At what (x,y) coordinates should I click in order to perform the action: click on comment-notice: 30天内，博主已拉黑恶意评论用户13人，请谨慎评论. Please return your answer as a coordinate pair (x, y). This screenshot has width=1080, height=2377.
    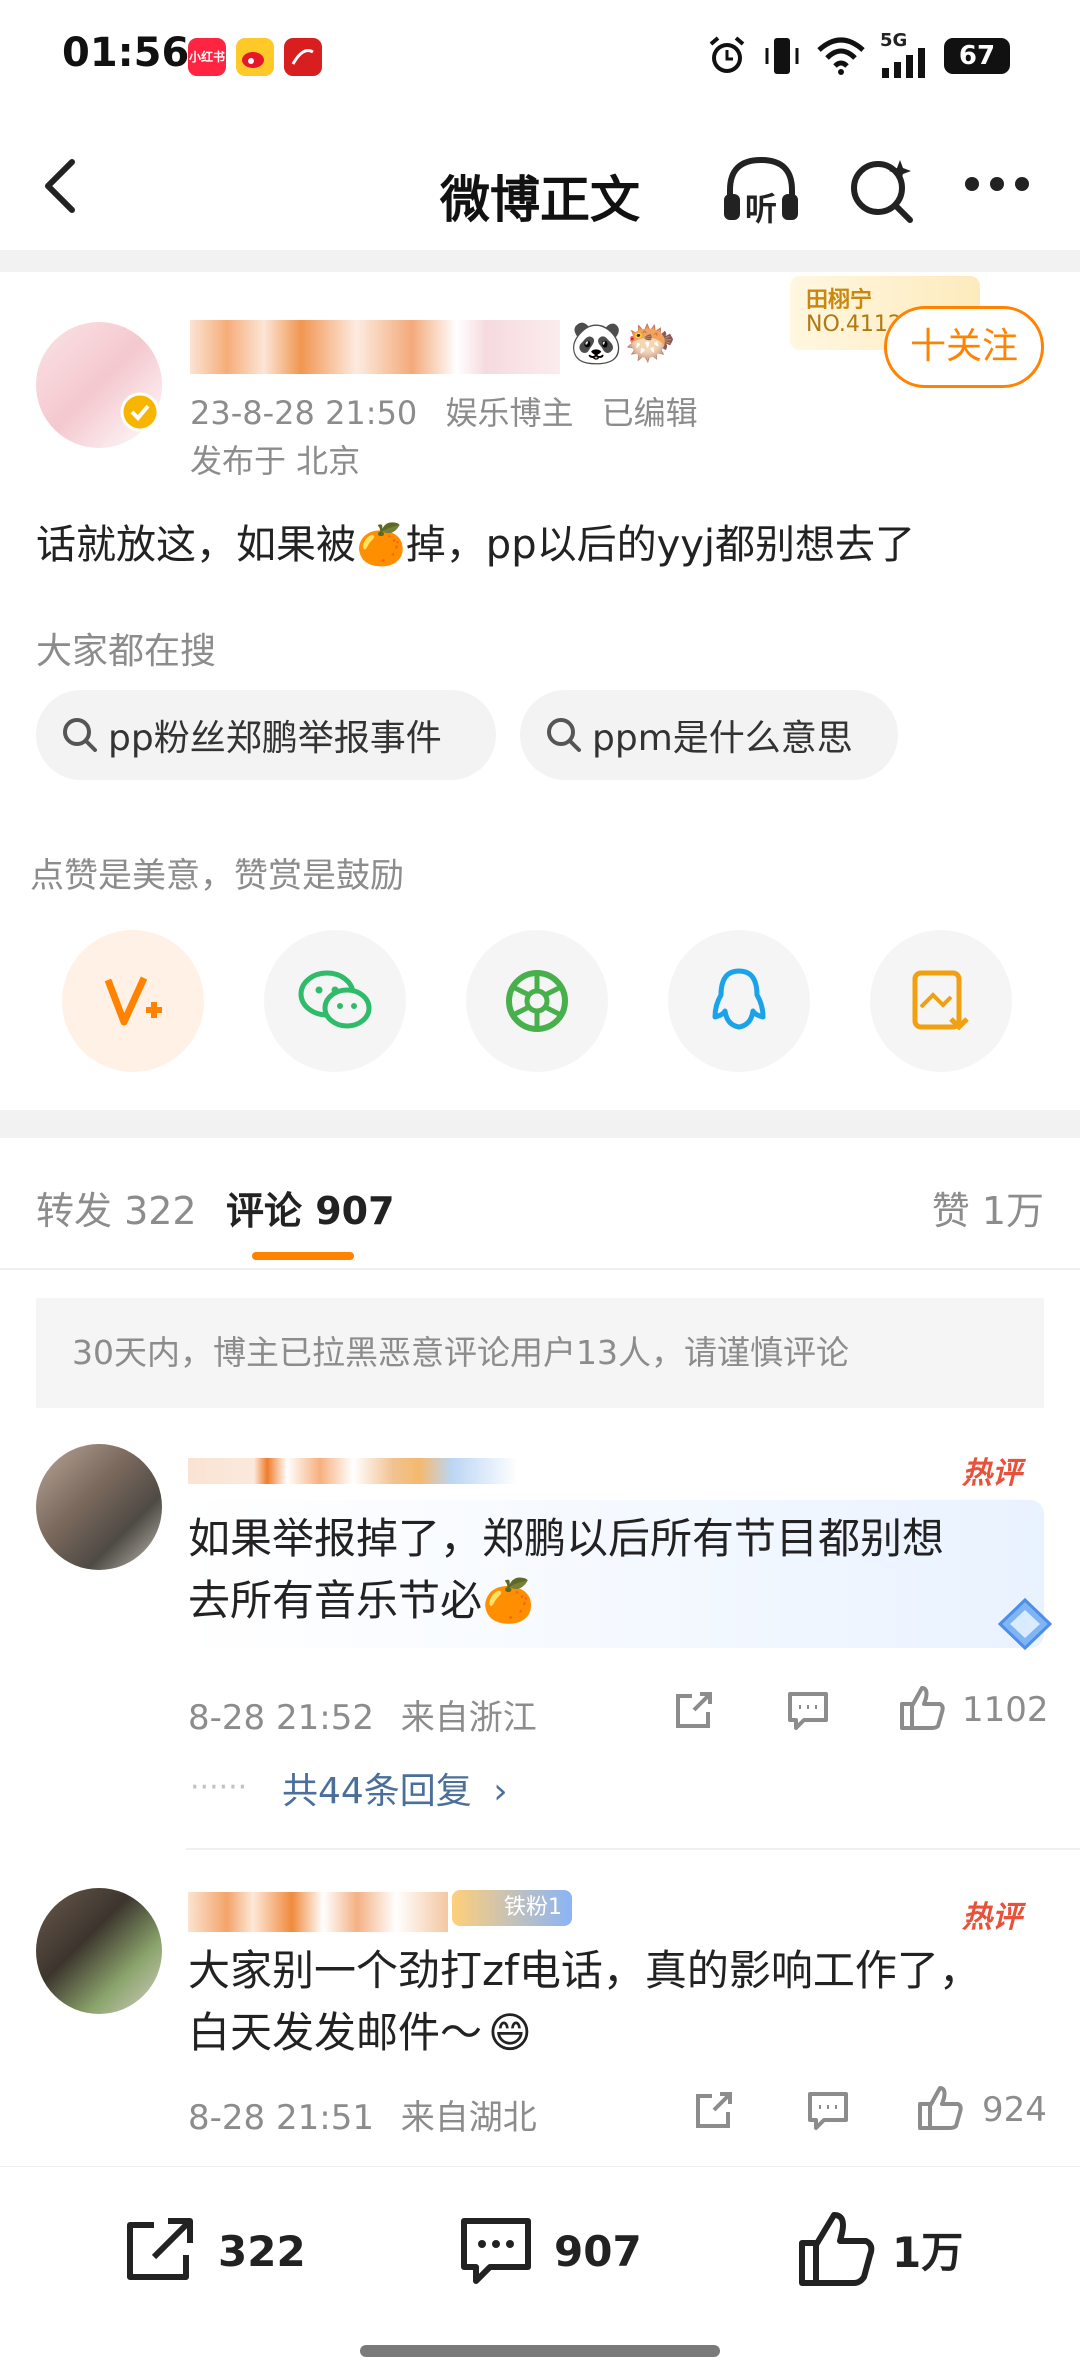
    Looking at the image, I should click on (540, 1353).